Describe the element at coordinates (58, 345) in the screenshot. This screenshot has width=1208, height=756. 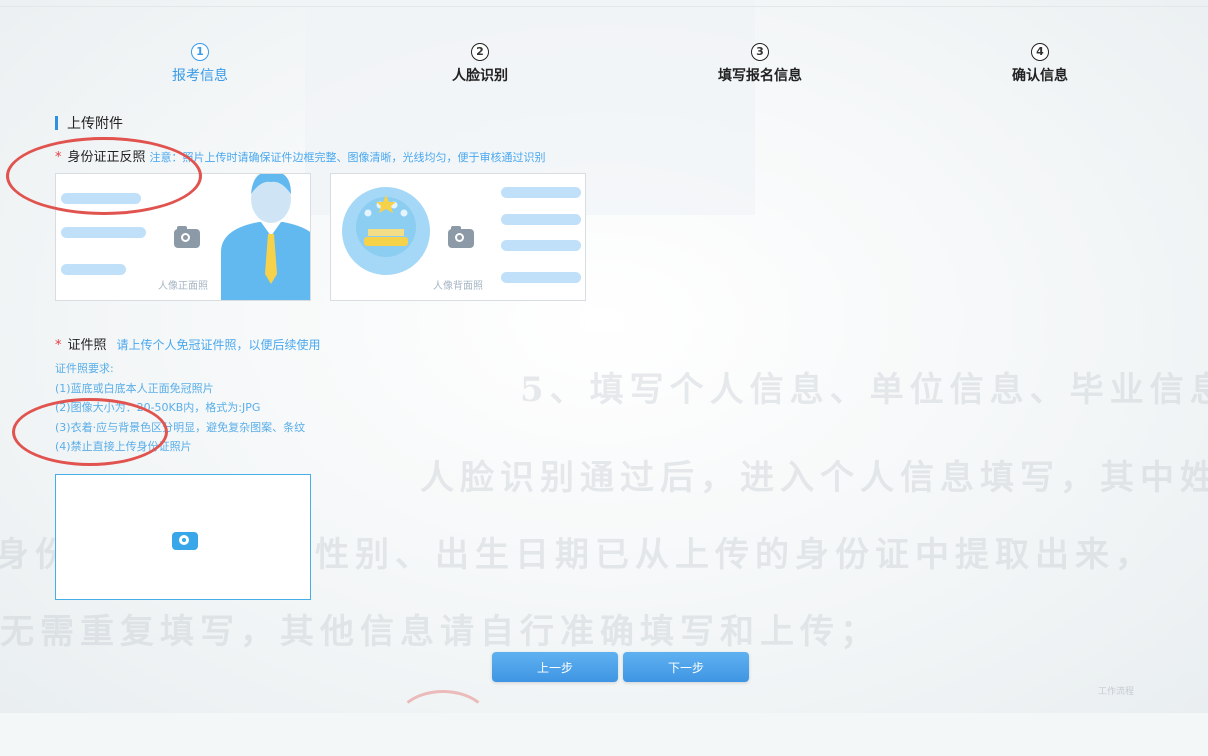
I see `required-mark: *` at that location.